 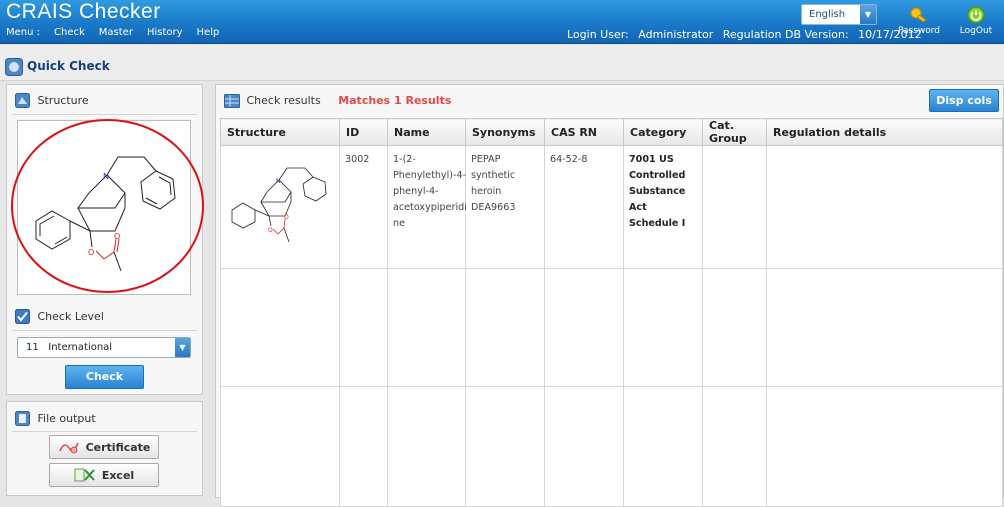 I want to click on logout-button: LogOut, so click(x=976, y=23).